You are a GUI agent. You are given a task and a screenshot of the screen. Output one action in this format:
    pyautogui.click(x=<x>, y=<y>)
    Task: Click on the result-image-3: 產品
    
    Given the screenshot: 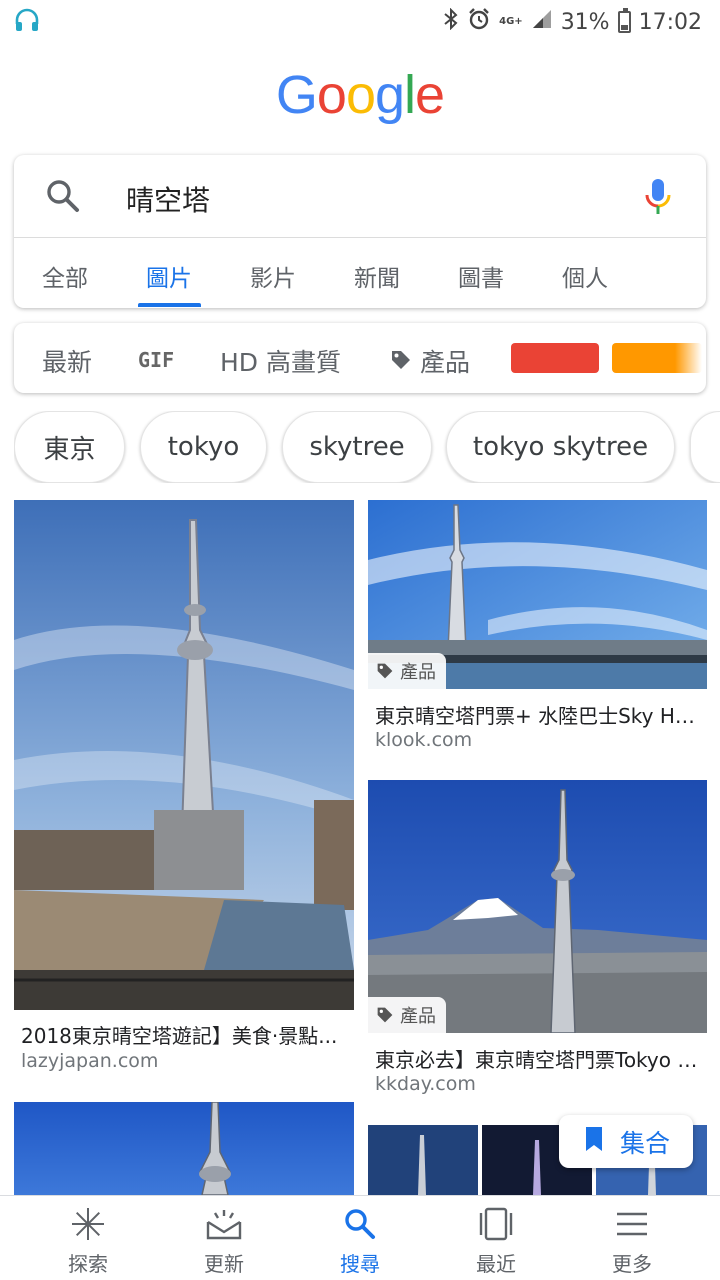 What is the action you would take?
    pyautogui.click(x=537, y=906)
    